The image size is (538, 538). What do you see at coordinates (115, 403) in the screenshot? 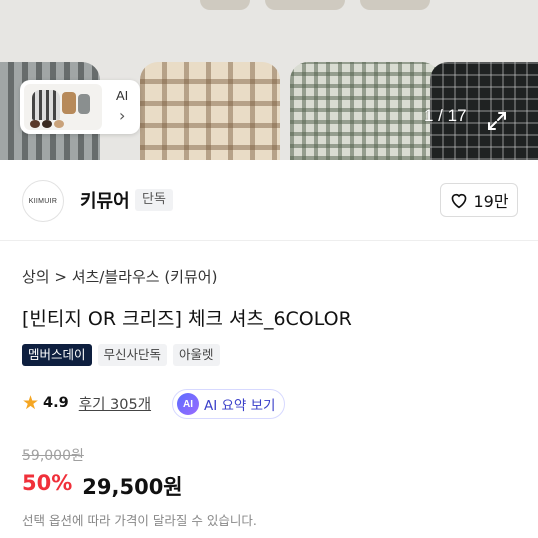
I see `review-link: 후기 305개` at bounding box center [115, 403].